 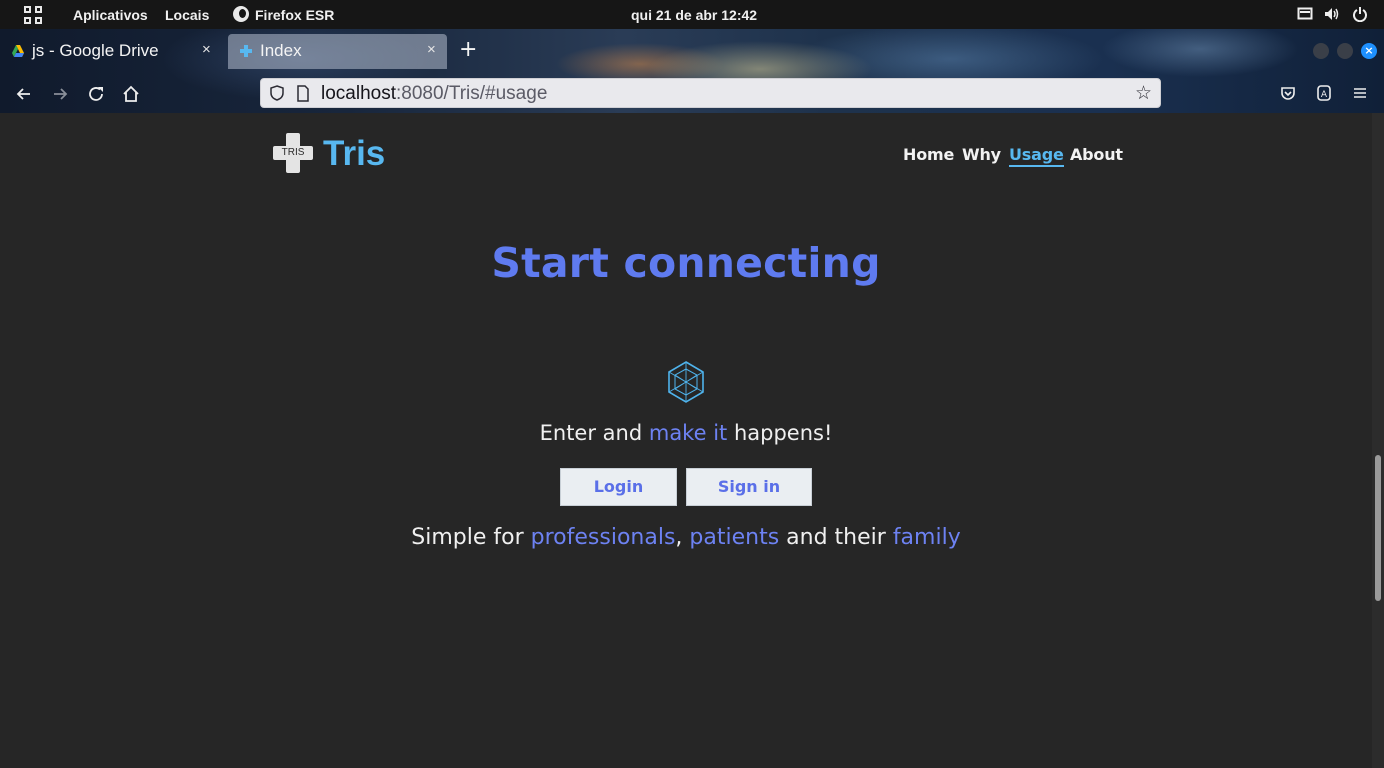 I want to click on logo-mark-text: TRIS, so click(x=293, y=152).